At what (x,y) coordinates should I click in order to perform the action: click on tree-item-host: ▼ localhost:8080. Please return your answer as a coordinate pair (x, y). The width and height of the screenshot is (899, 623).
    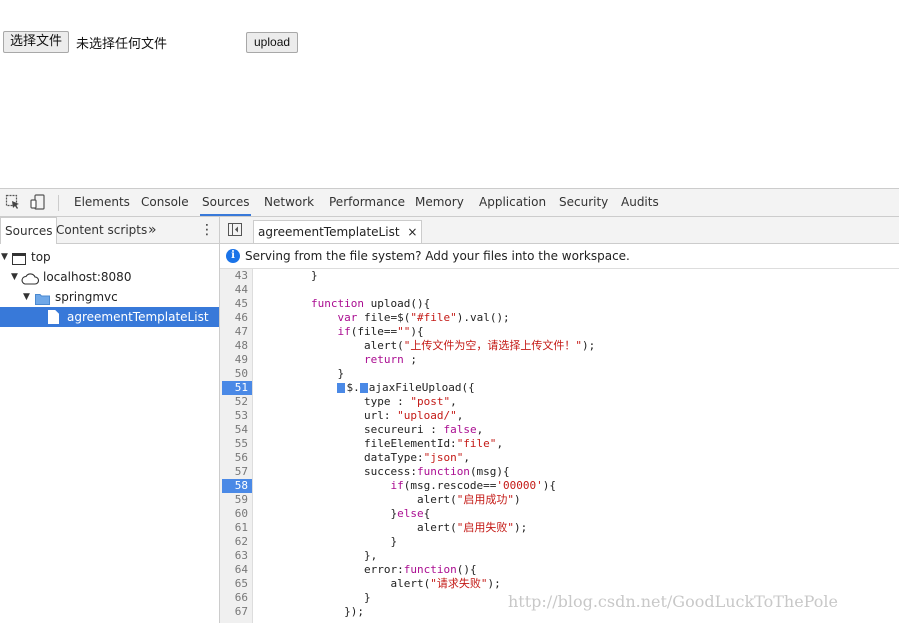
    Looking at the image, I should click on (109, 277).